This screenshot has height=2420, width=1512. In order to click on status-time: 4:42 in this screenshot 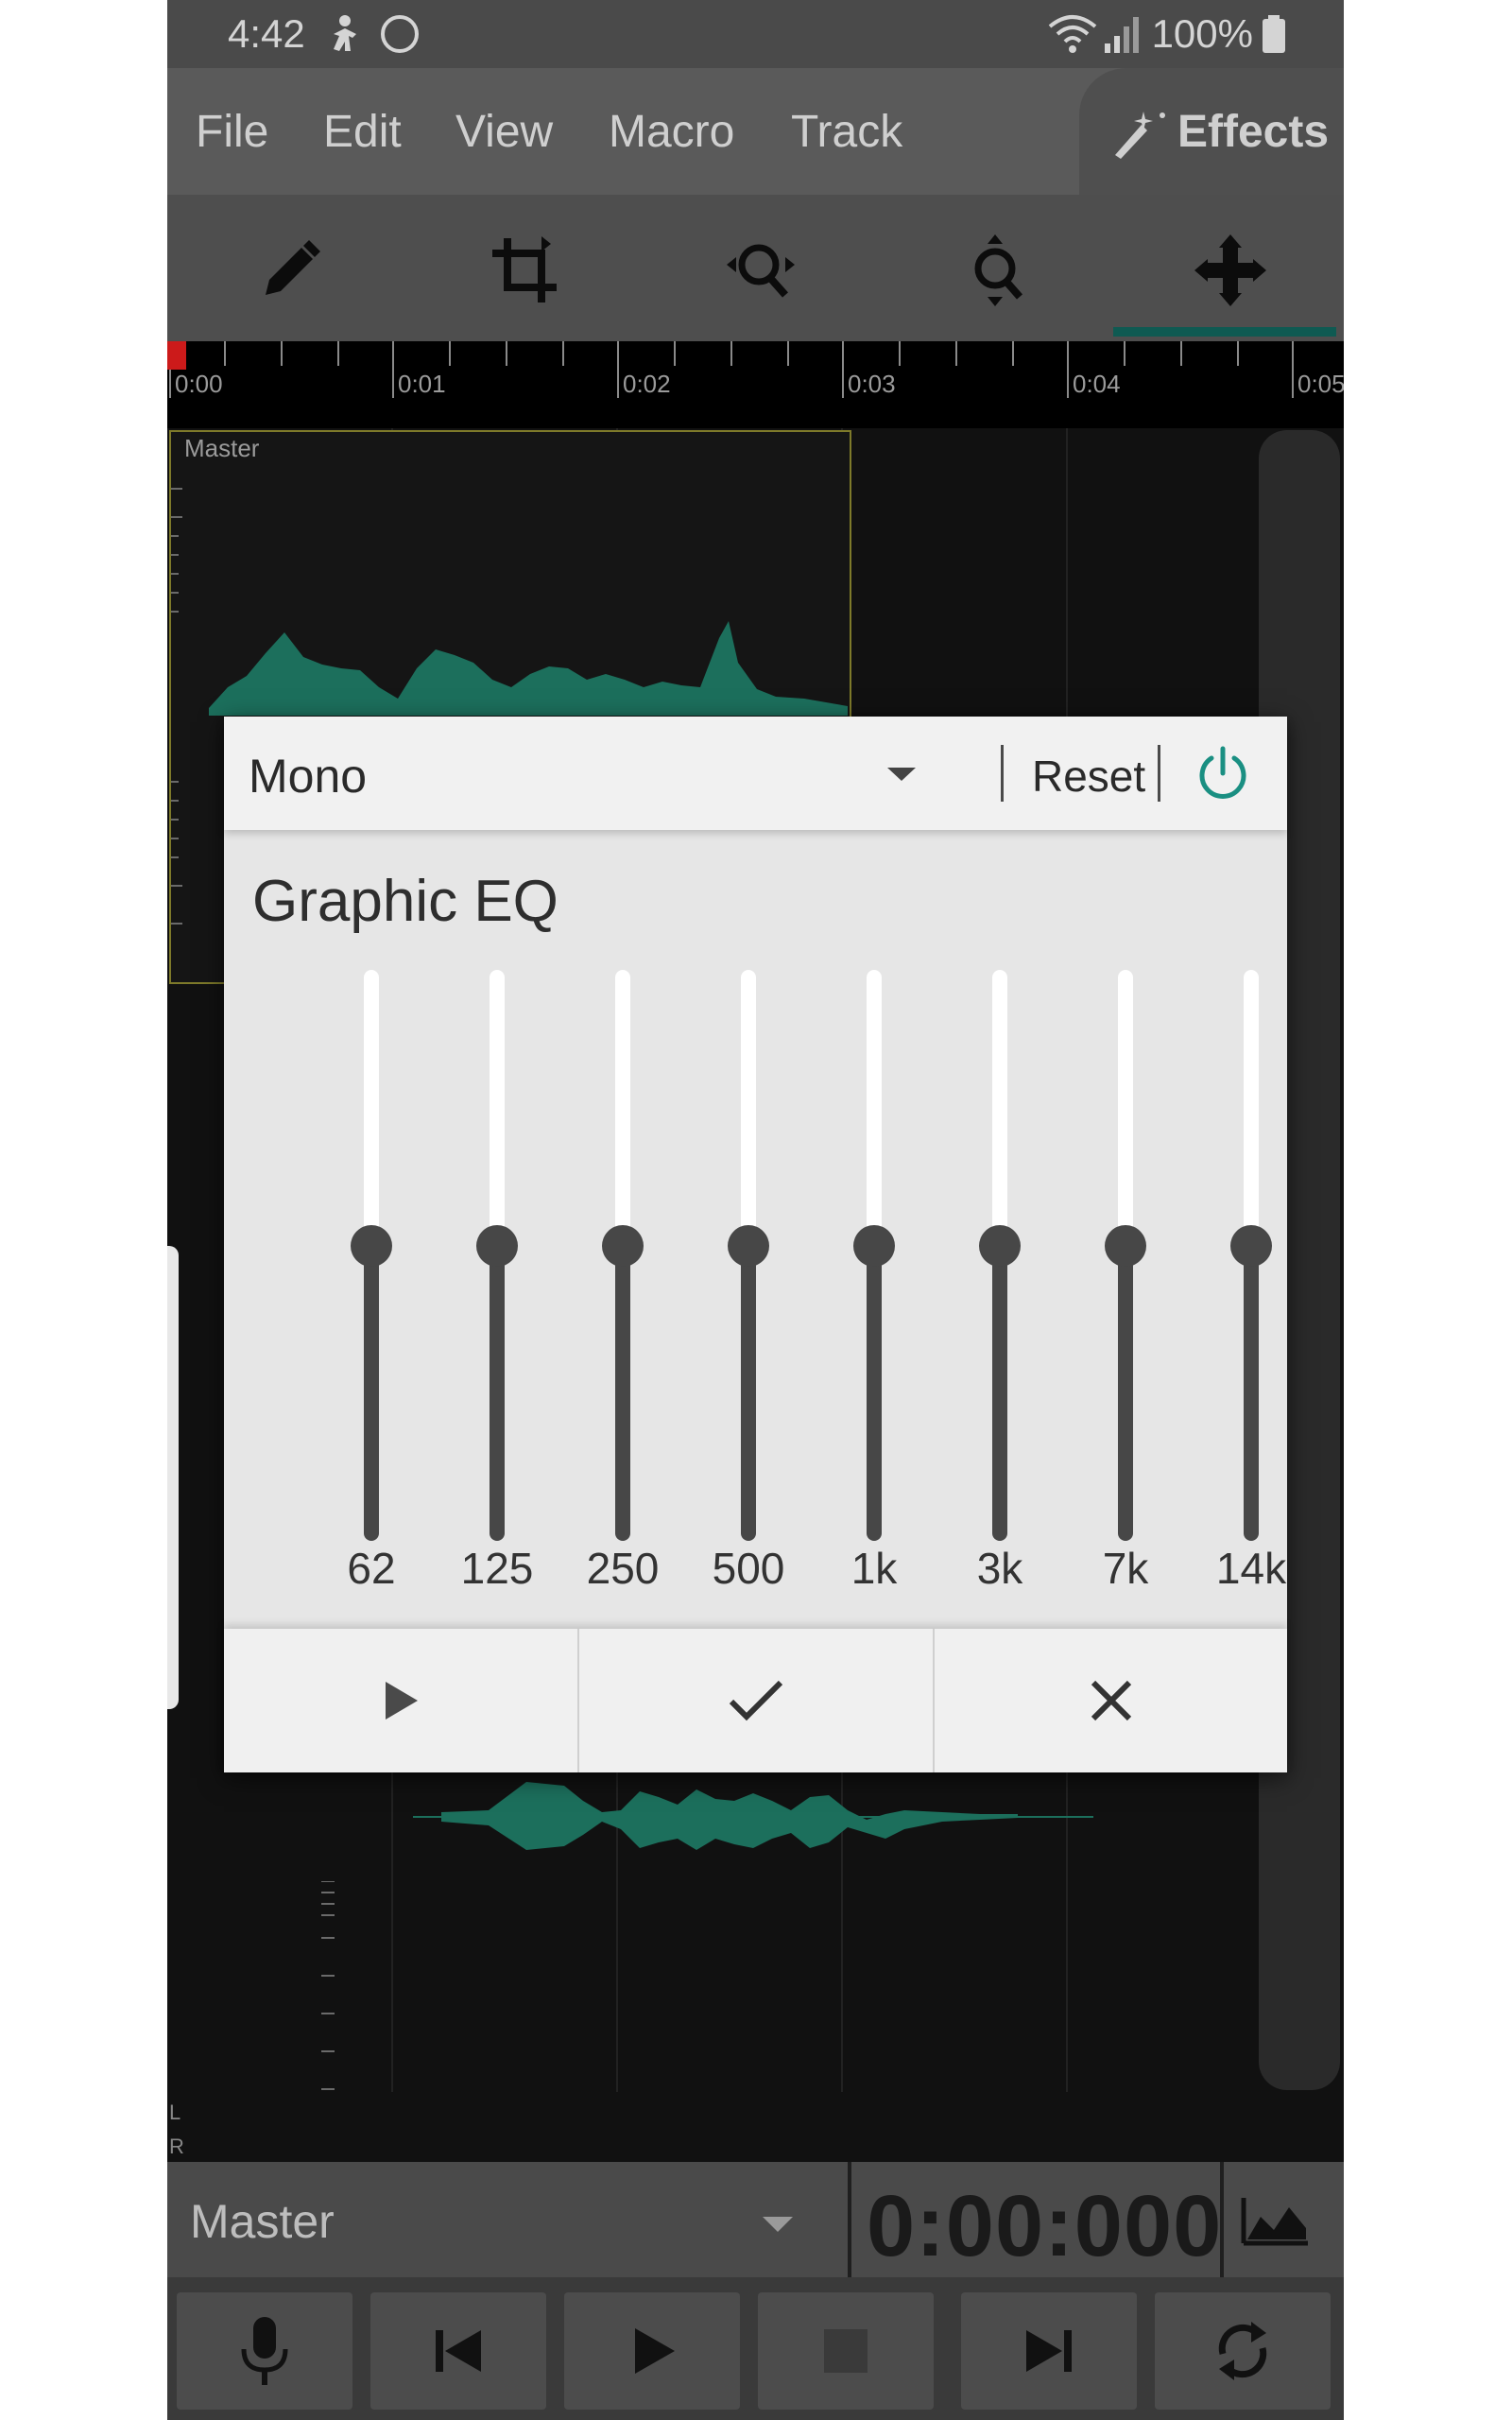, I will do `click(266, 33)`.